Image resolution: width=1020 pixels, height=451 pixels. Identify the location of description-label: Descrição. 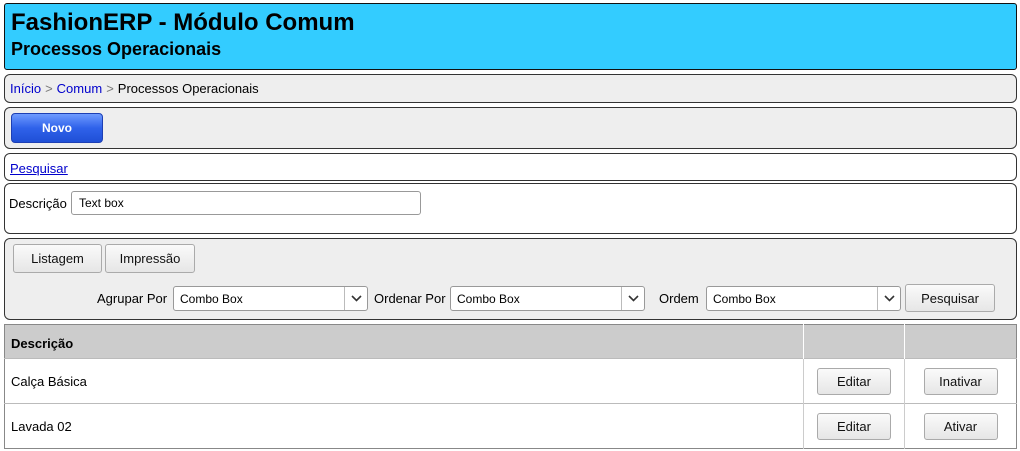
(38, 203).